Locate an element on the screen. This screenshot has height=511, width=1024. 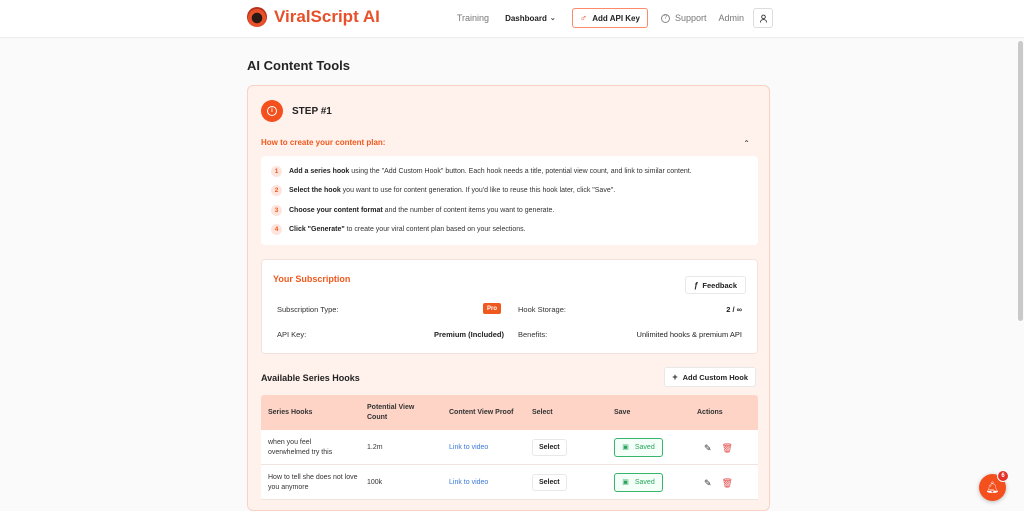
benefits-label: Benefits: is located at coordinates (533, 334).